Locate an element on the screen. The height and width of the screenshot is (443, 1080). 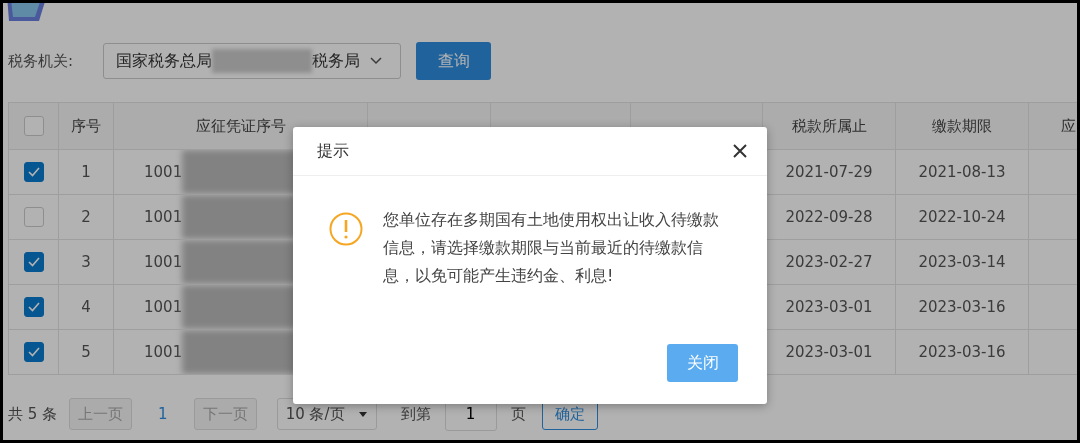
table-cell: 2022-10-24 is located at coordinates (962, 217).